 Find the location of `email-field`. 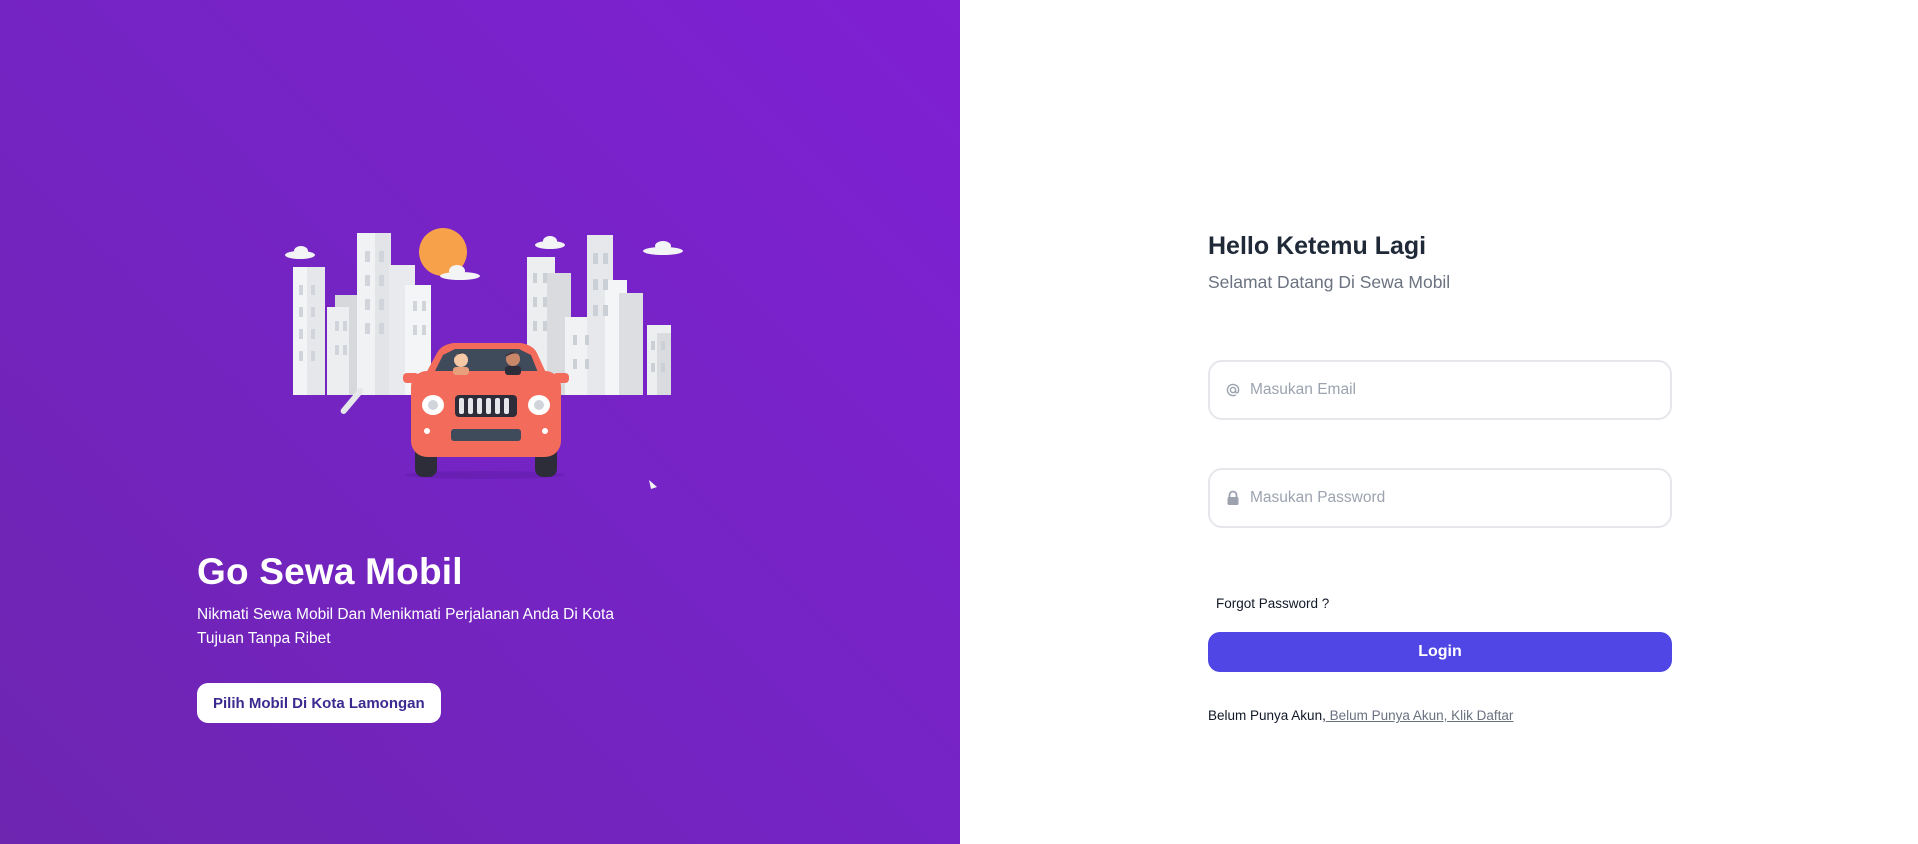

email-field is located at coordinates (1440, 390).